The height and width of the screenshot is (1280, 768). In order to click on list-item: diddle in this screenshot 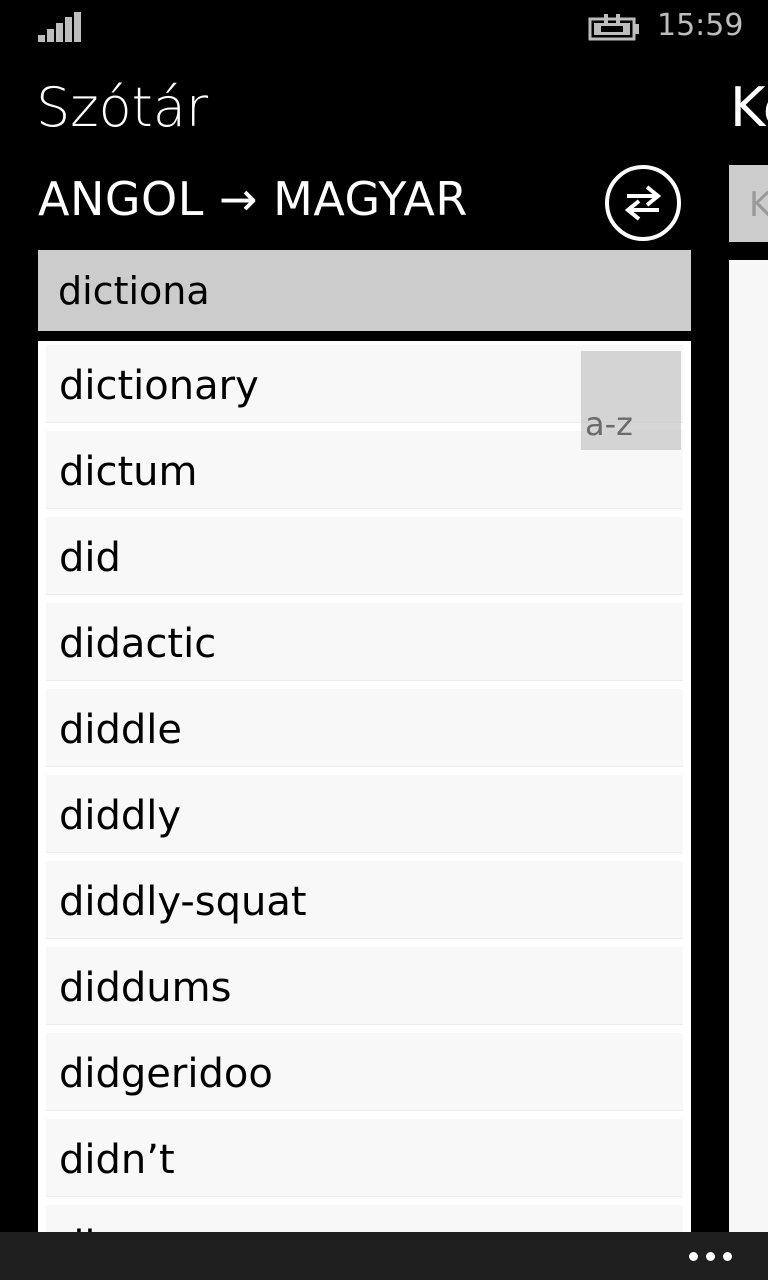, I will do `click(364, 728)`.